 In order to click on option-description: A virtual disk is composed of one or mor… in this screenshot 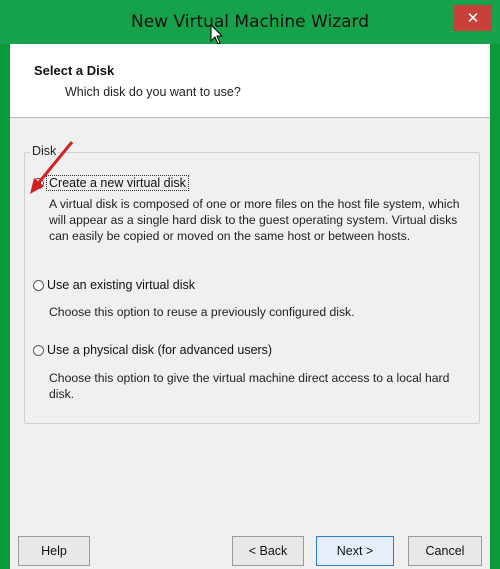, I will do `click(259, 220)`.